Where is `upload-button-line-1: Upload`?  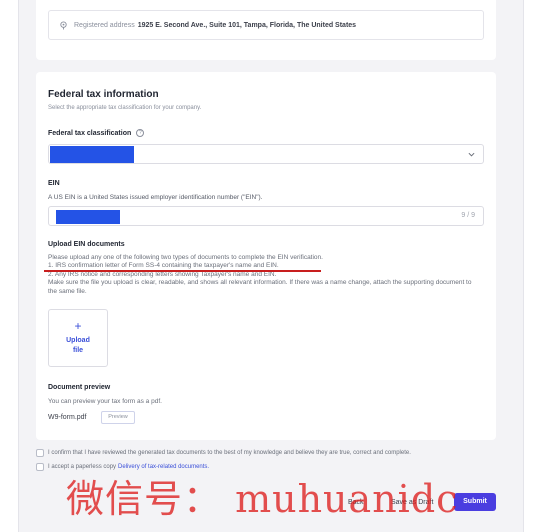
upload-button-line-1: Upload is located at coordinates (78, 340).